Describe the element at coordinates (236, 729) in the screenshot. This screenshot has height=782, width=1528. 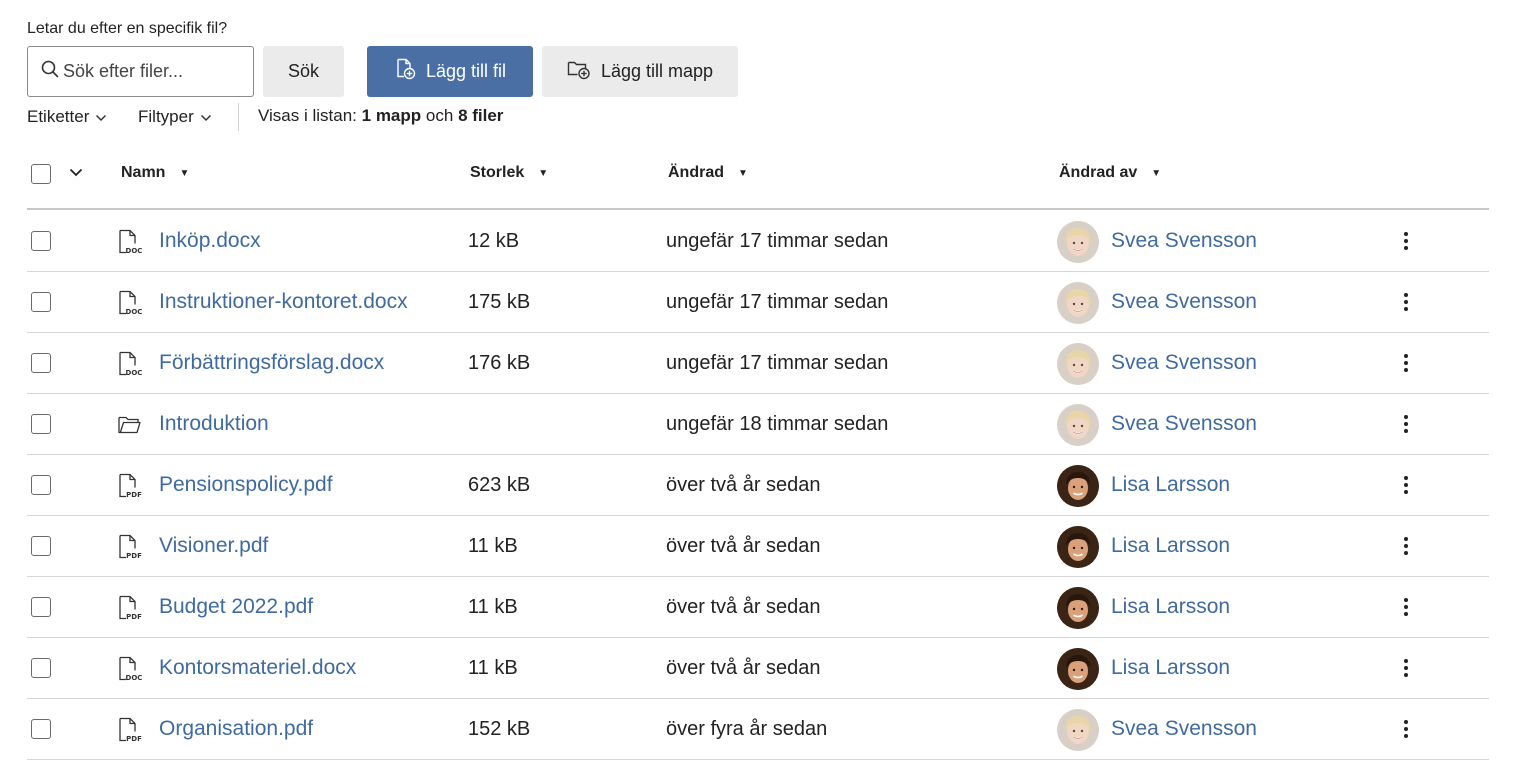
I see `file-name-link: Organisation.pdf` at that location.